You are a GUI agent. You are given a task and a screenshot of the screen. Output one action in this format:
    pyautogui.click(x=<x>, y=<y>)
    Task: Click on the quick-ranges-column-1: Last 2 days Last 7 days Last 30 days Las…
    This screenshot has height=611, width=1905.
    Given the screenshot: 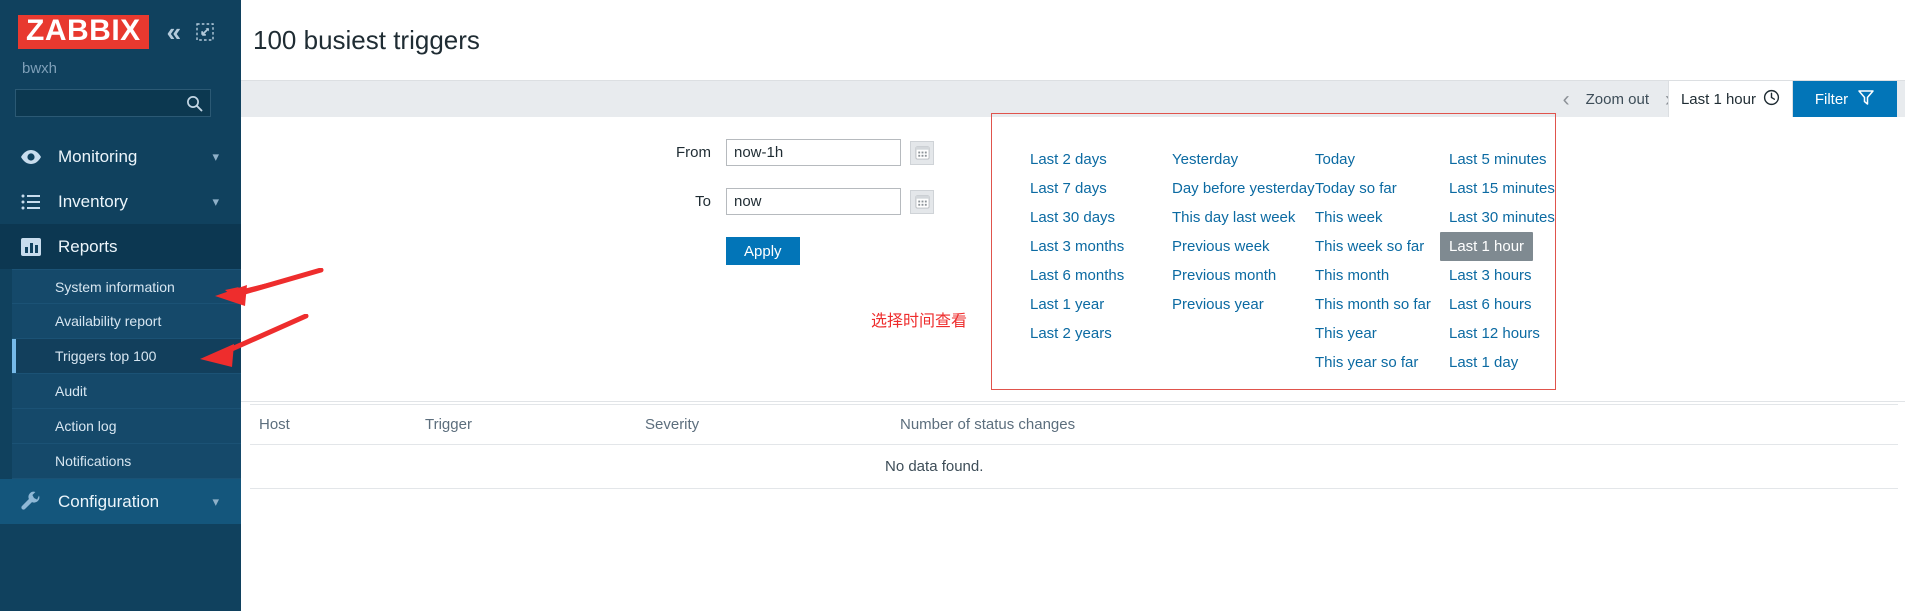 What is the action you would take?
    pyautogui.click(x=1101, y=261)
    